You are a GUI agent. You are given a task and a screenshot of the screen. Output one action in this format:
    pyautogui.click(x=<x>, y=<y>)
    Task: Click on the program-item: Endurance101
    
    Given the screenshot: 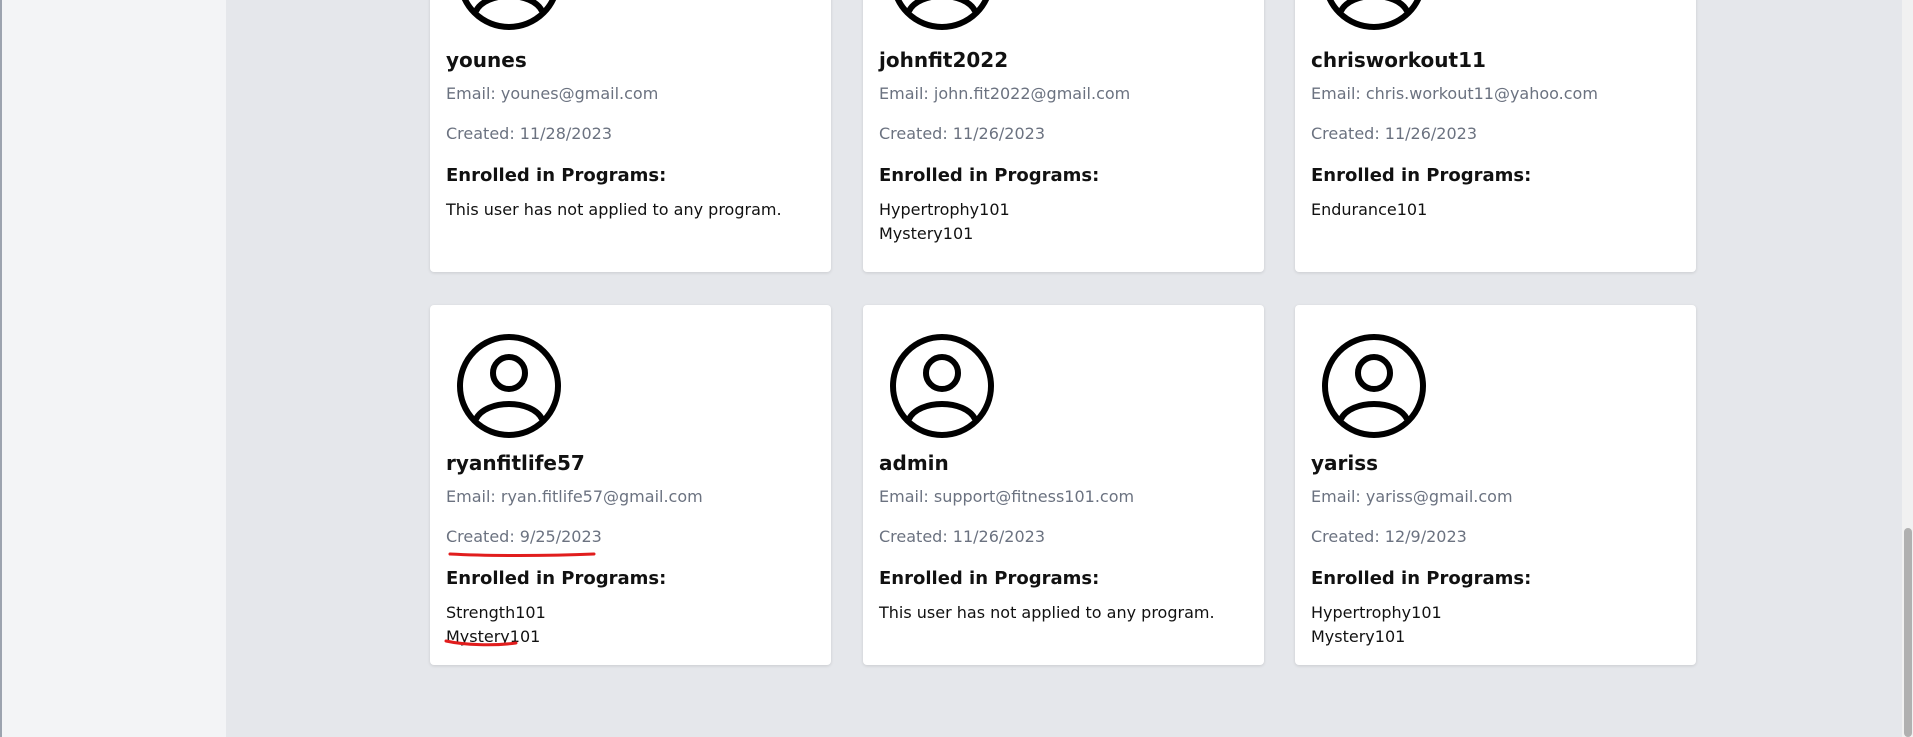 What is the action you would take?
    pyautogui.click(x=1369, y=209)
    